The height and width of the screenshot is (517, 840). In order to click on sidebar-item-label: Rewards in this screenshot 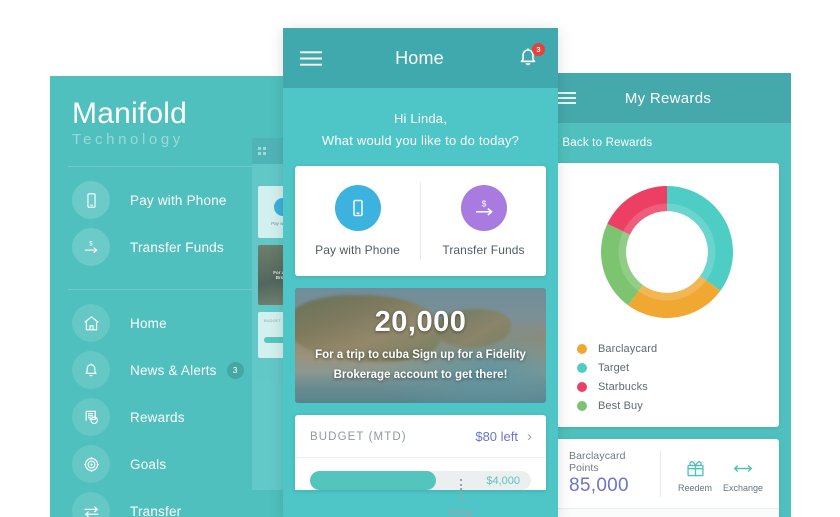, I will do `click(157, 417)`.